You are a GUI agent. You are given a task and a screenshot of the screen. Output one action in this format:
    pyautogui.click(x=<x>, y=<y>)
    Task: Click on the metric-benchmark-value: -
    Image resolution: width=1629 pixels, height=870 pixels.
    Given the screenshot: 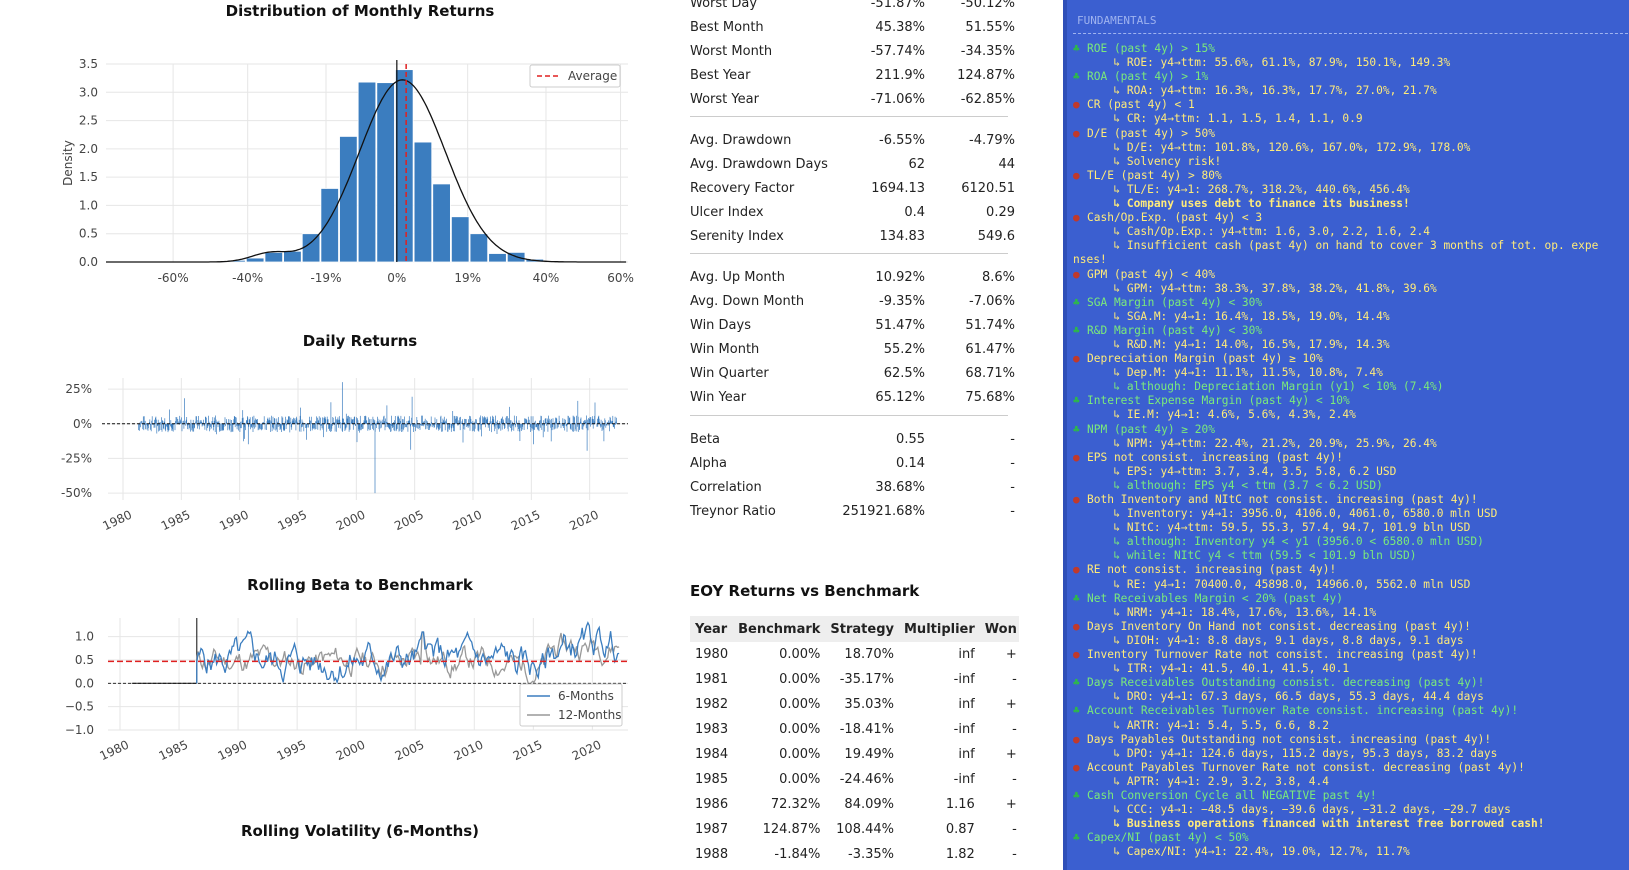 What is the action you would take?
    pyautogui.click(x=1012, y=439)
    